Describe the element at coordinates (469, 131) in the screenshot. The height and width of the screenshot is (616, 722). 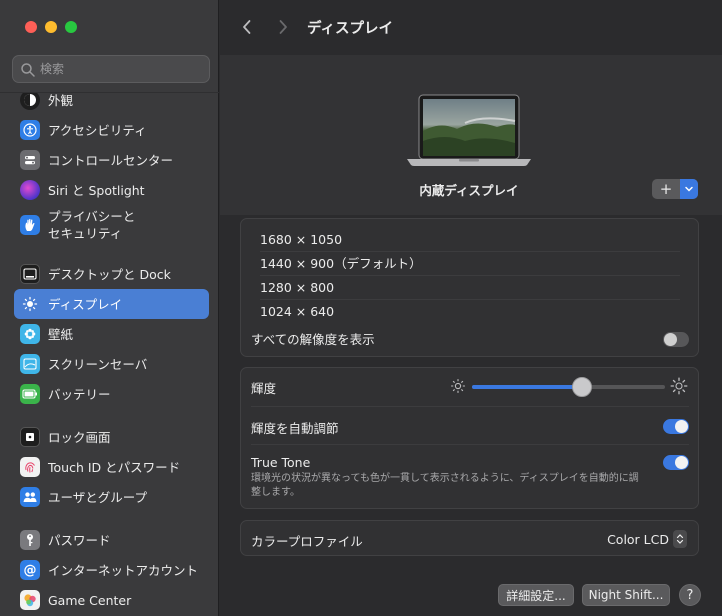
I see `macbook-display-image` at that location.